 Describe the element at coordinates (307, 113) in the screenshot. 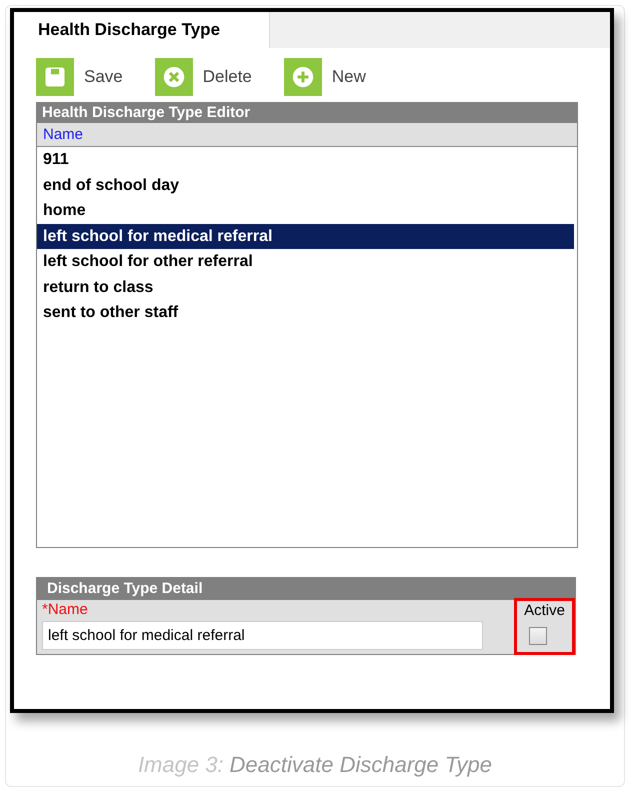

I see `panel-title: Health Discharge Type Editor` at that location.